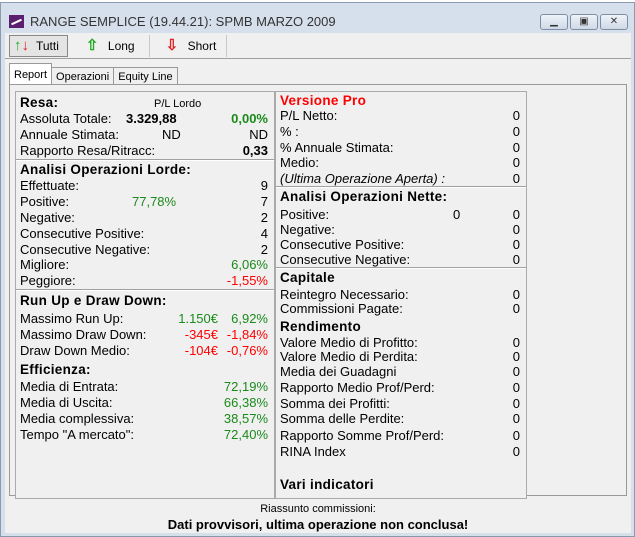  What do you see at coordinates (66, 118) in the screenshot?
I see `label: Assoluta Totale:` at bounding box center [66, 118].